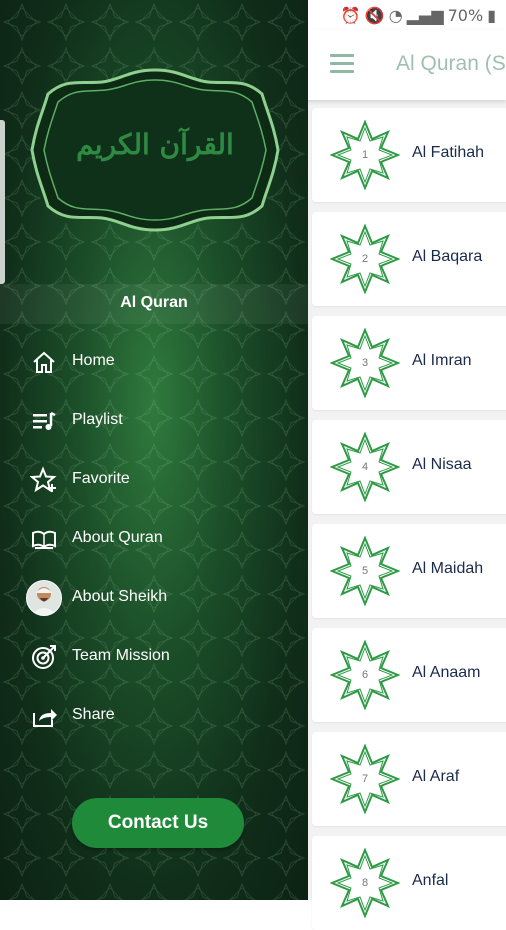  Describe the element at coordinates (409, 779) in the screenshot. I see `list-item: 7 Al Araf` at that location.